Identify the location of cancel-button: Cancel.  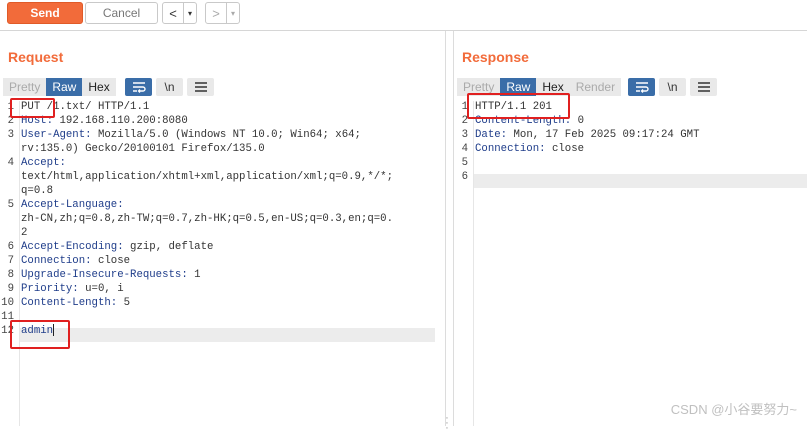
(121, 13).